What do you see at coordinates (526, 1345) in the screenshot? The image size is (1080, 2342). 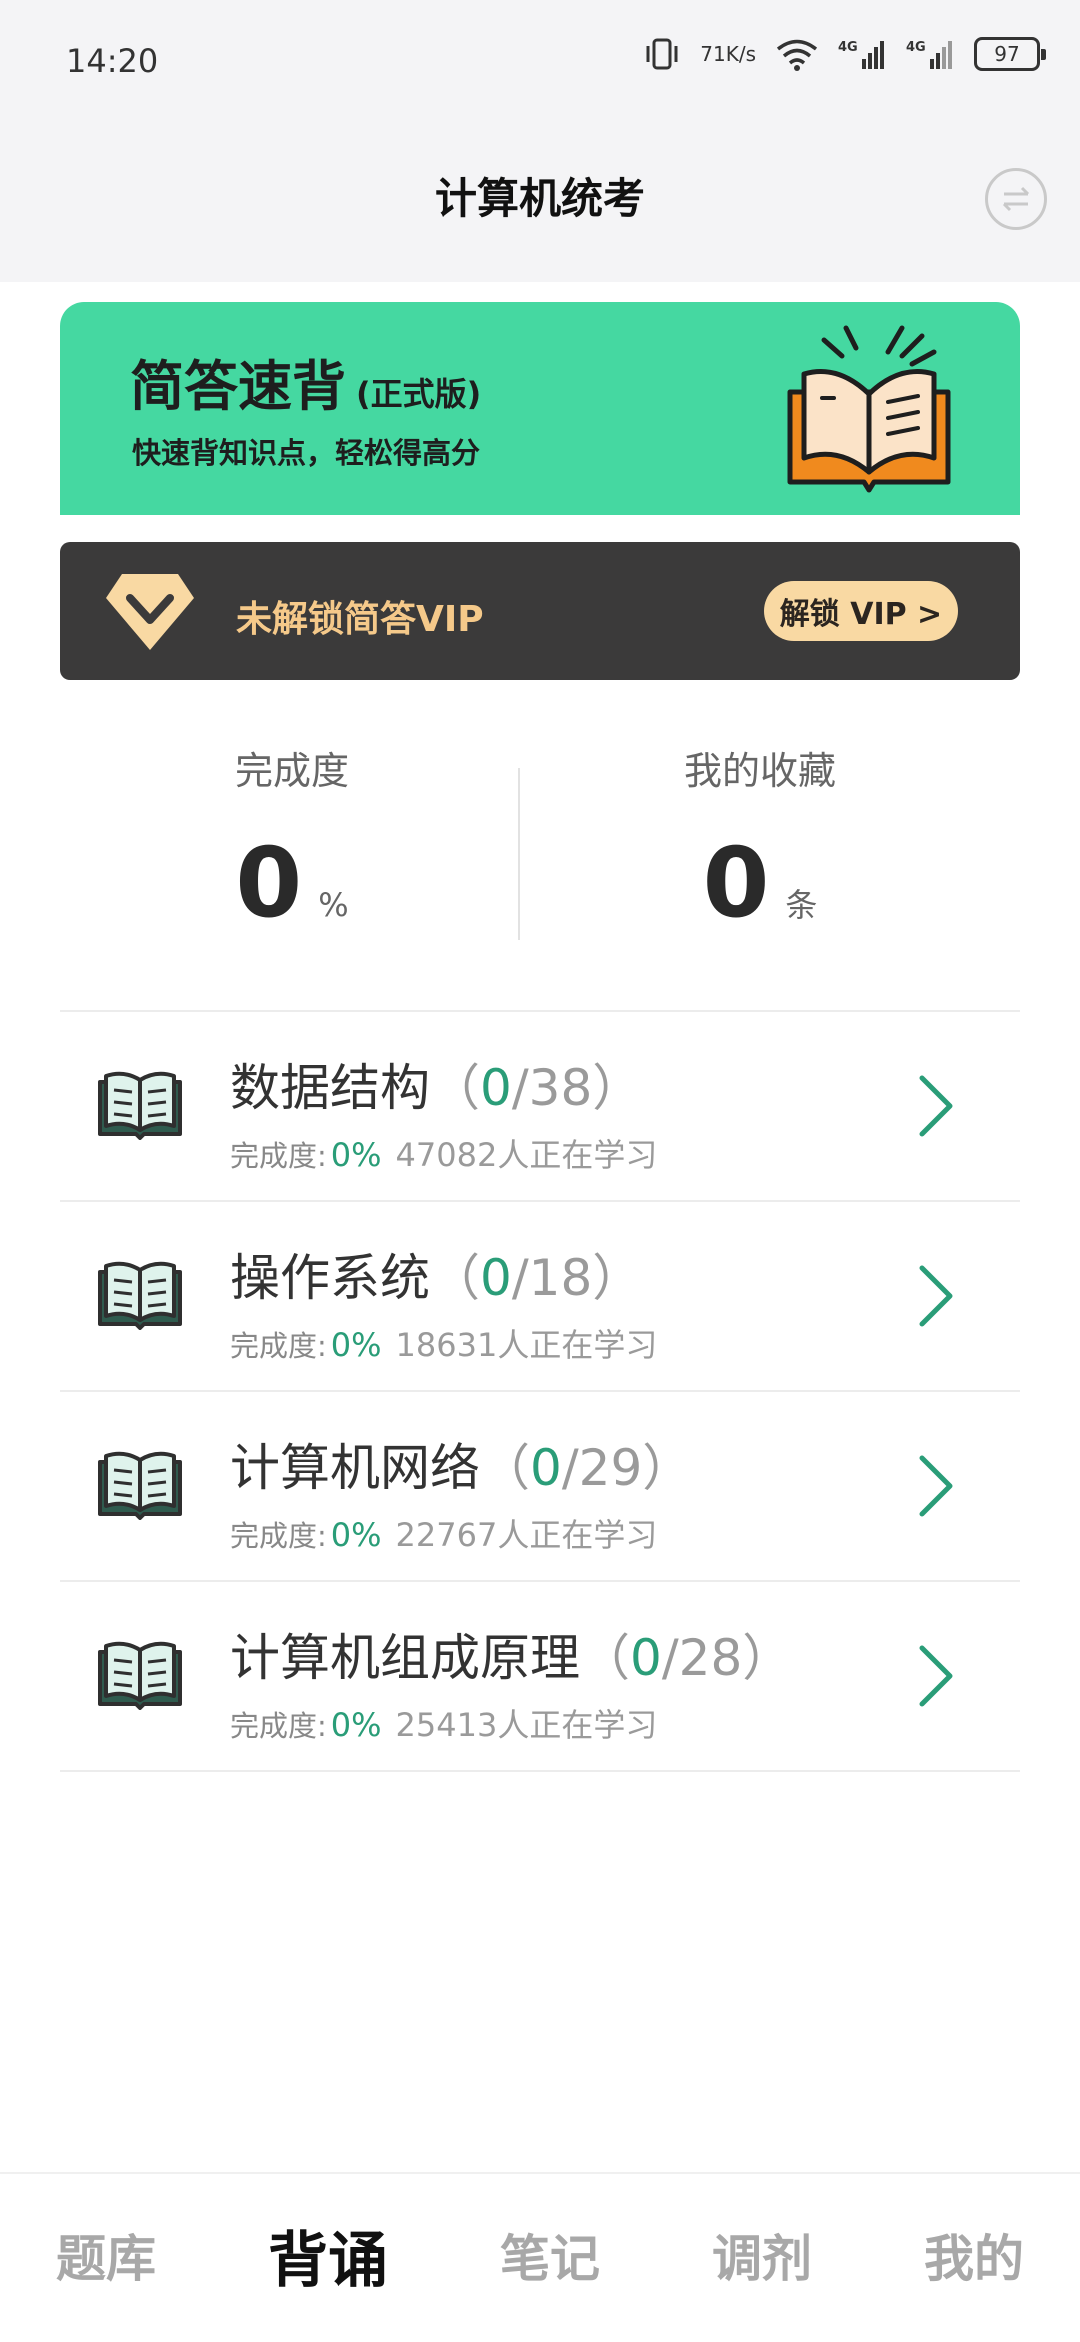 I see `learners-count: 18631人正在学习` at bounding box center [526, 1345].